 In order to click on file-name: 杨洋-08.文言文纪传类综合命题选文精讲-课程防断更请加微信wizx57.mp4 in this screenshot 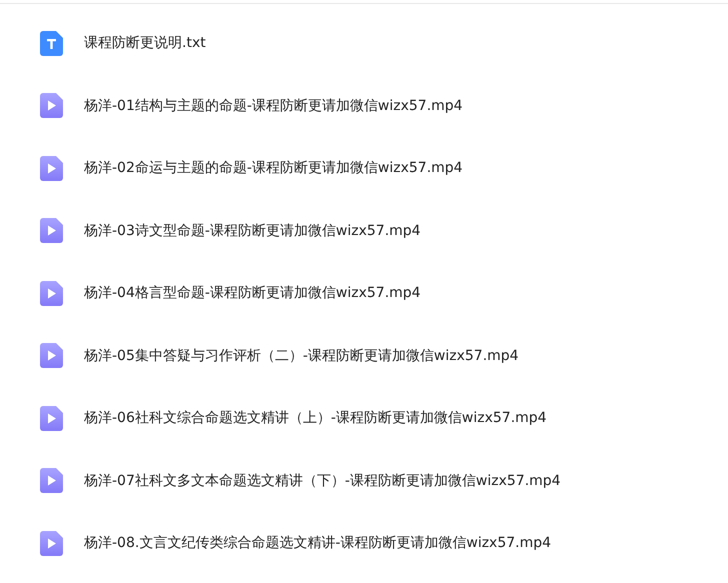, I will do `click(318, 543)`.